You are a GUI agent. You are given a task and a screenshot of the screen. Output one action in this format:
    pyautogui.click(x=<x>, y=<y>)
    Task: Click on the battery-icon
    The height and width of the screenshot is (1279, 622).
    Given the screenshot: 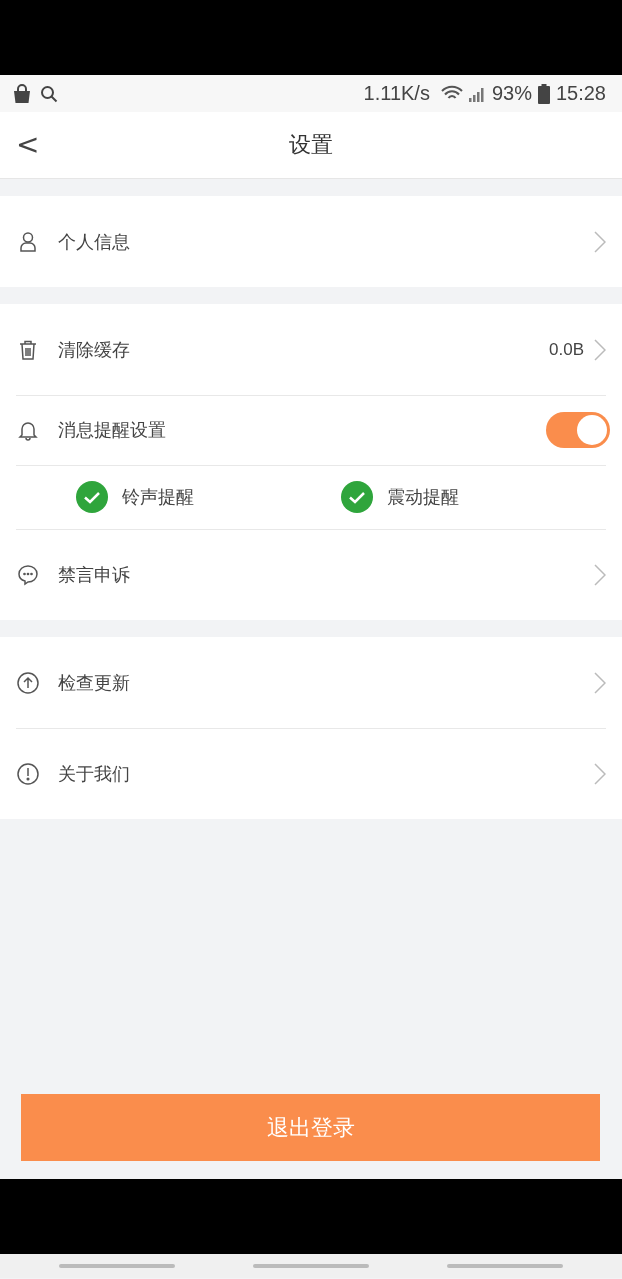 What is the action you would take?
    pyautogui.click(x=543, y=93)
    